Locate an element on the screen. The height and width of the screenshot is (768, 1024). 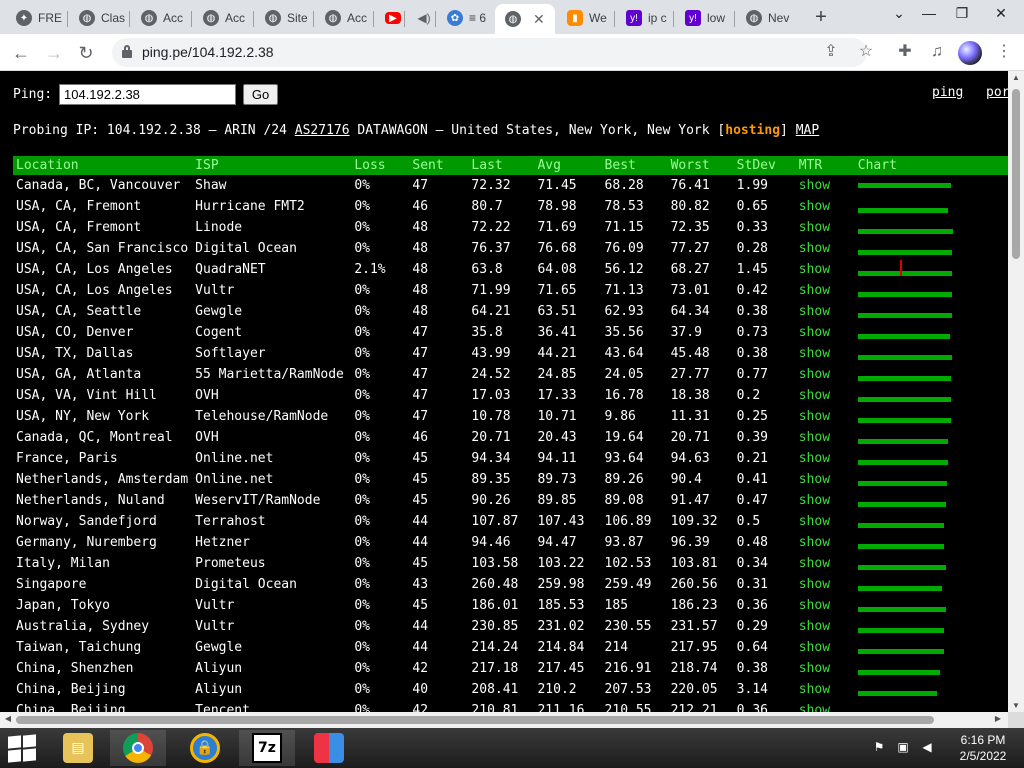
asn-link: AS27176 is located at coordinates (322, 130).